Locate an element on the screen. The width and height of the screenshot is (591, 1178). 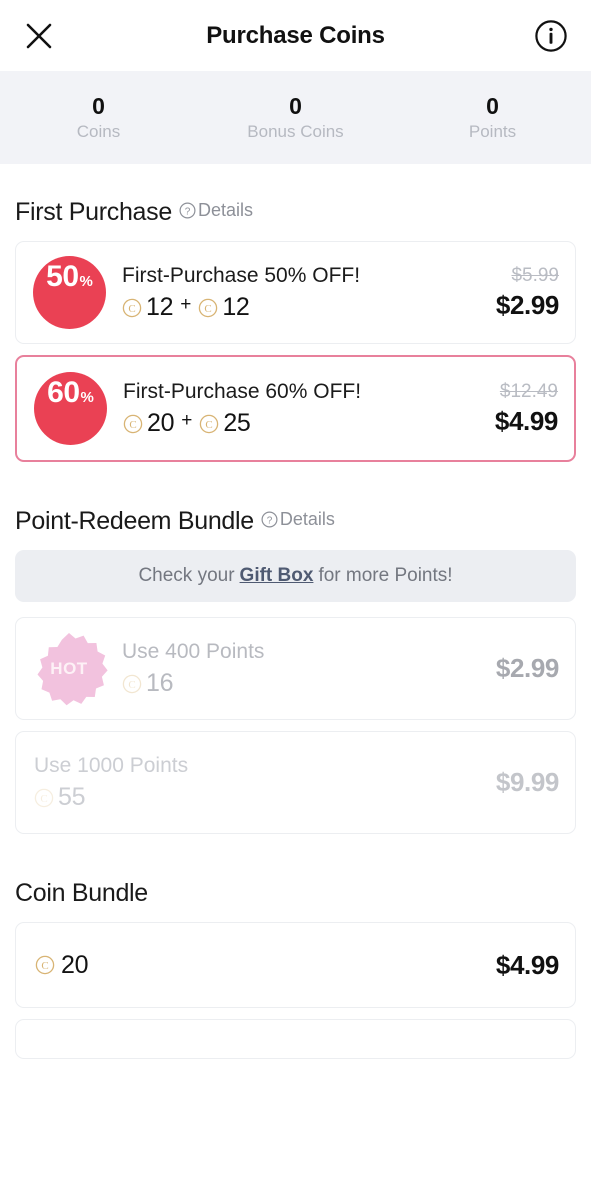
offer-coin-amount: 16 is located at coordinates (160, 683).